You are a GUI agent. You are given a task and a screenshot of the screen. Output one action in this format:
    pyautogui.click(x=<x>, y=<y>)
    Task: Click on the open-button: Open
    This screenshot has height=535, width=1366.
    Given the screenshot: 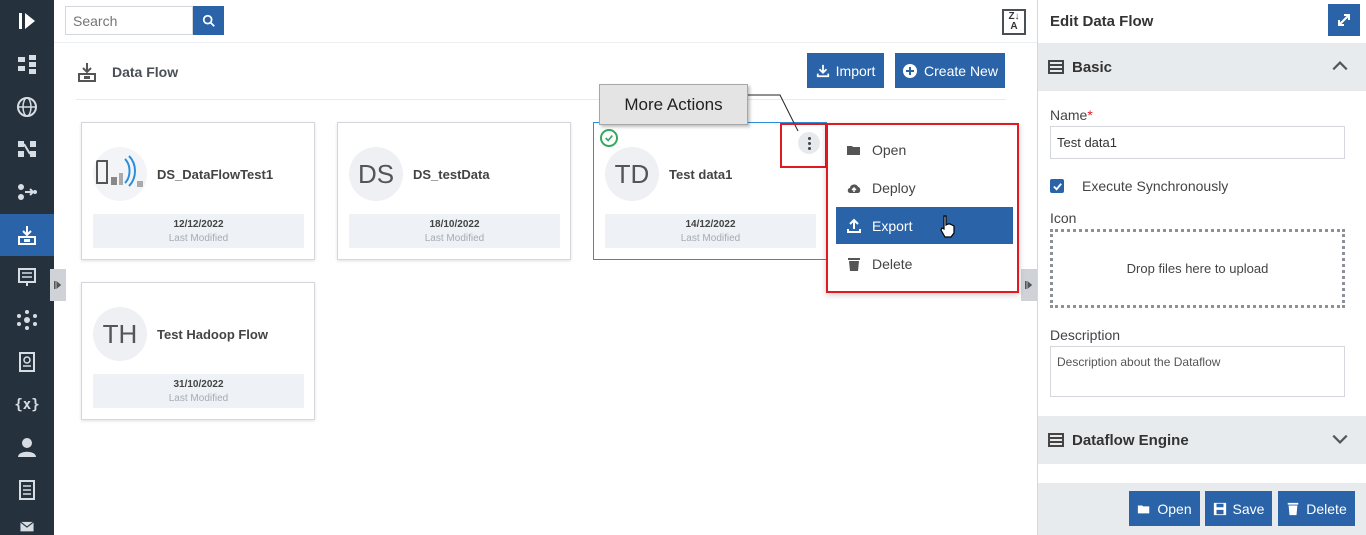 What is the action you would take?
    pyautogui.click(x=1164, y=508)
    